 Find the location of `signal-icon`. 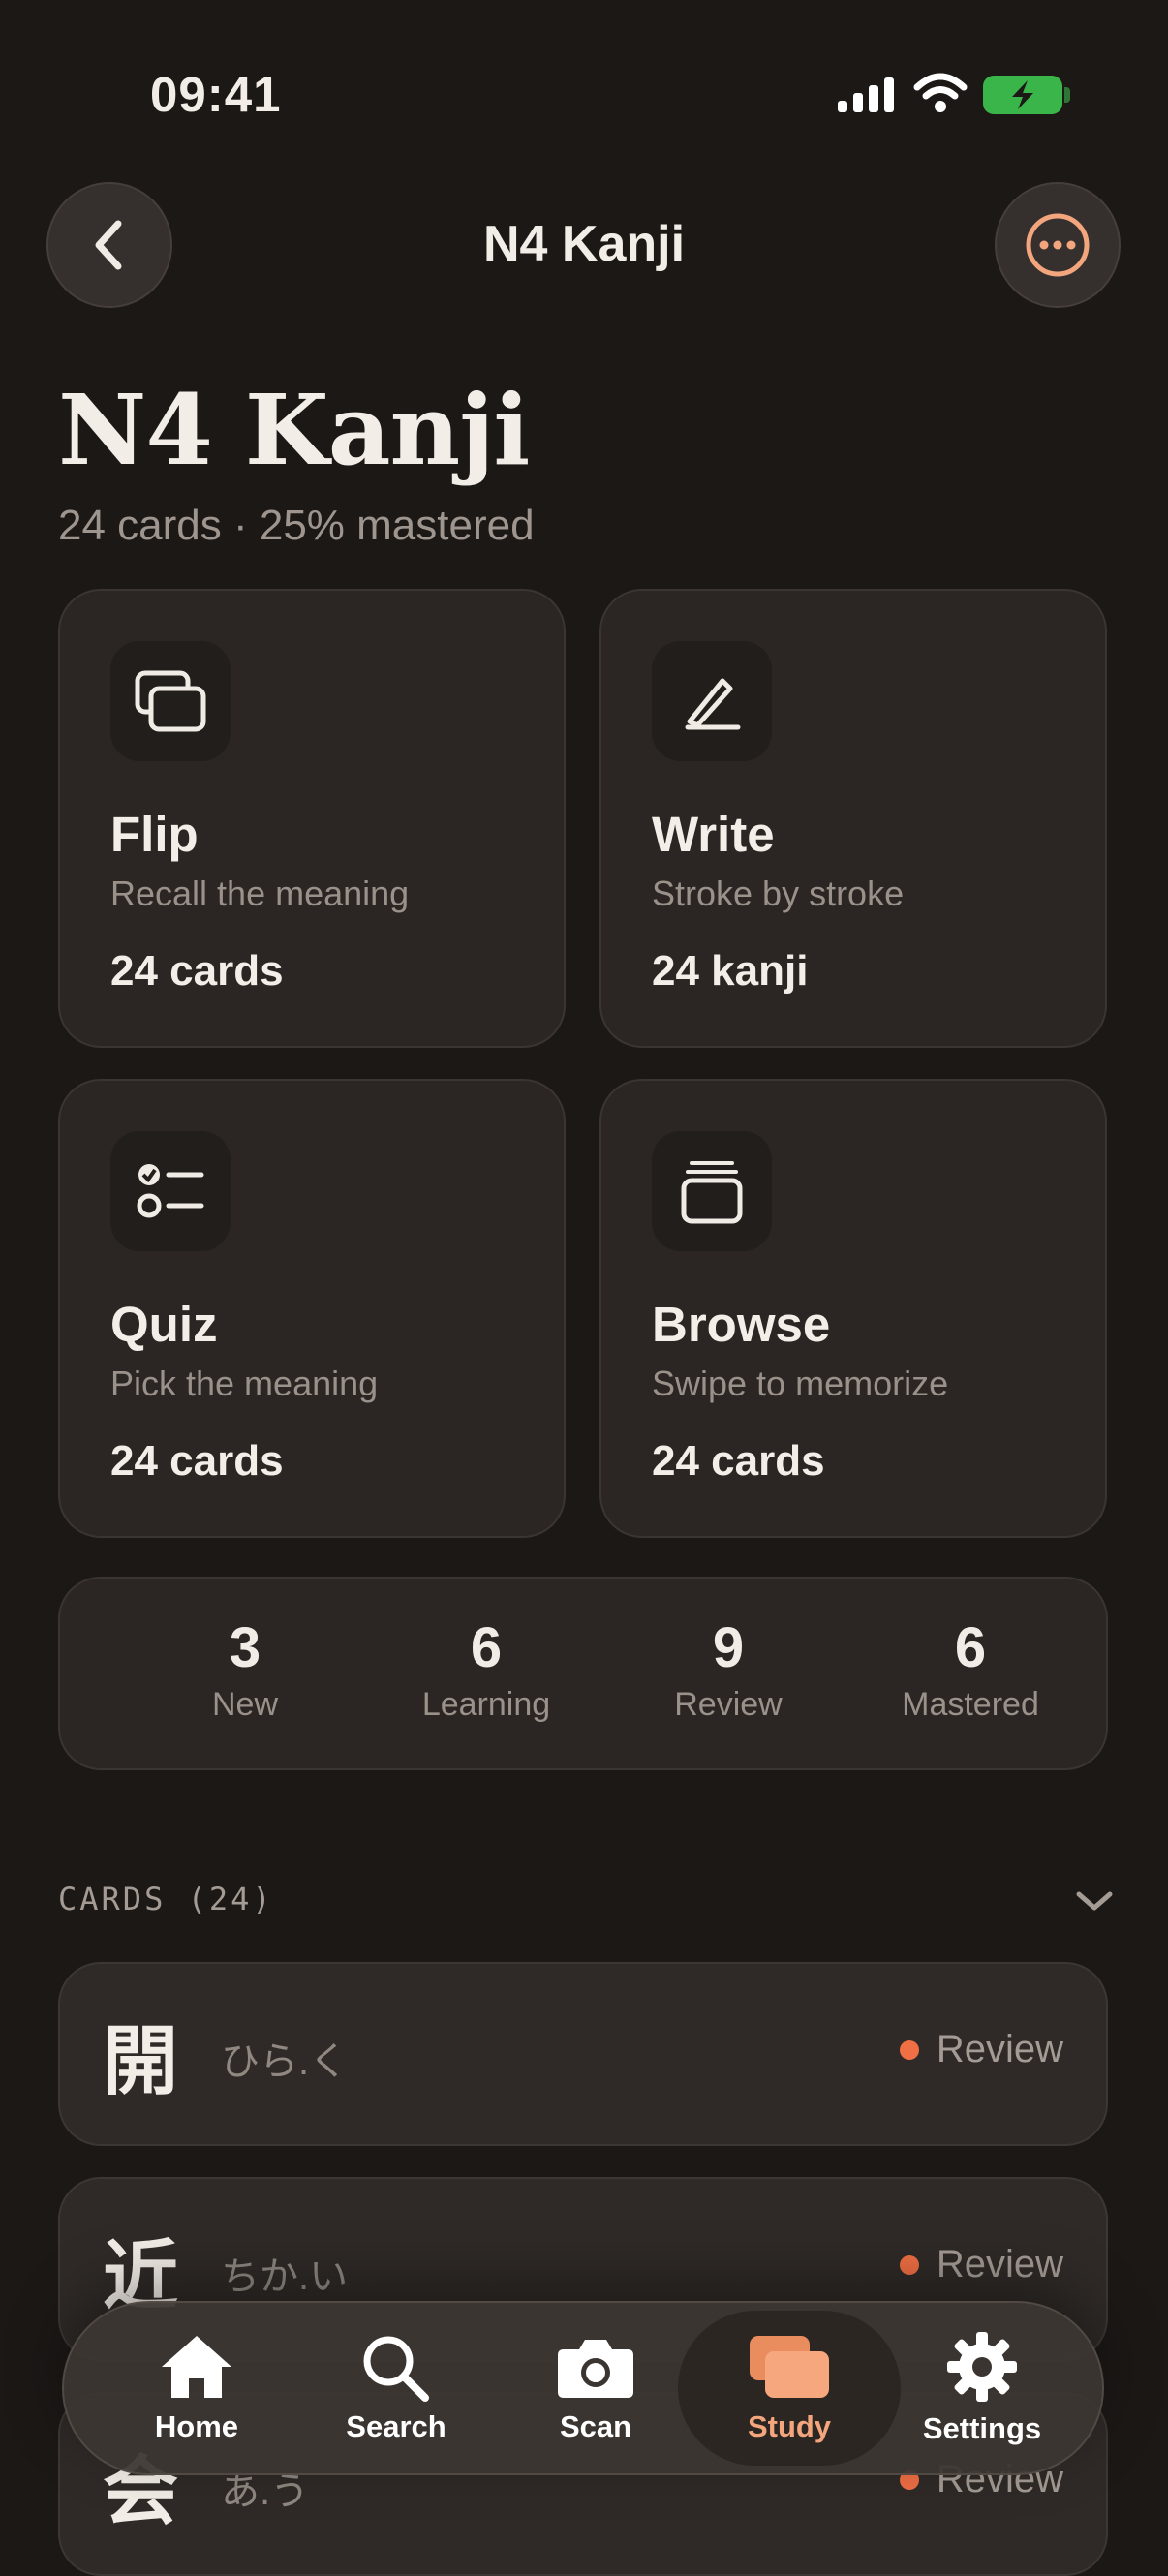

signal-icon is located at coordinates (866, 94).